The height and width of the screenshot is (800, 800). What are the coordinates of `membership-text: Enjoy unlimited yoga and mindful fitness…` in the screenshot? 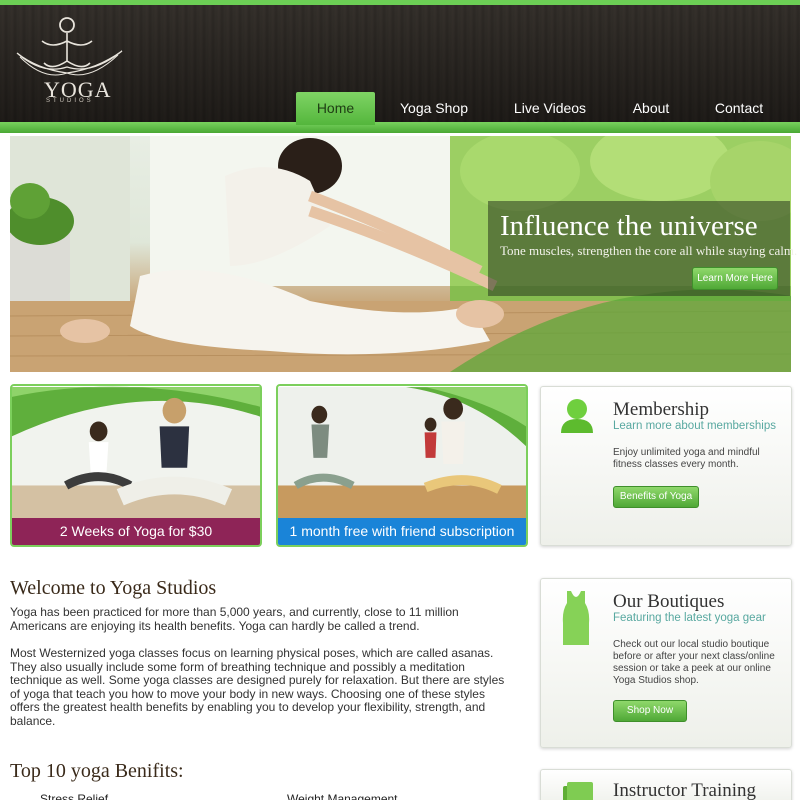 It's located at (686, 458).